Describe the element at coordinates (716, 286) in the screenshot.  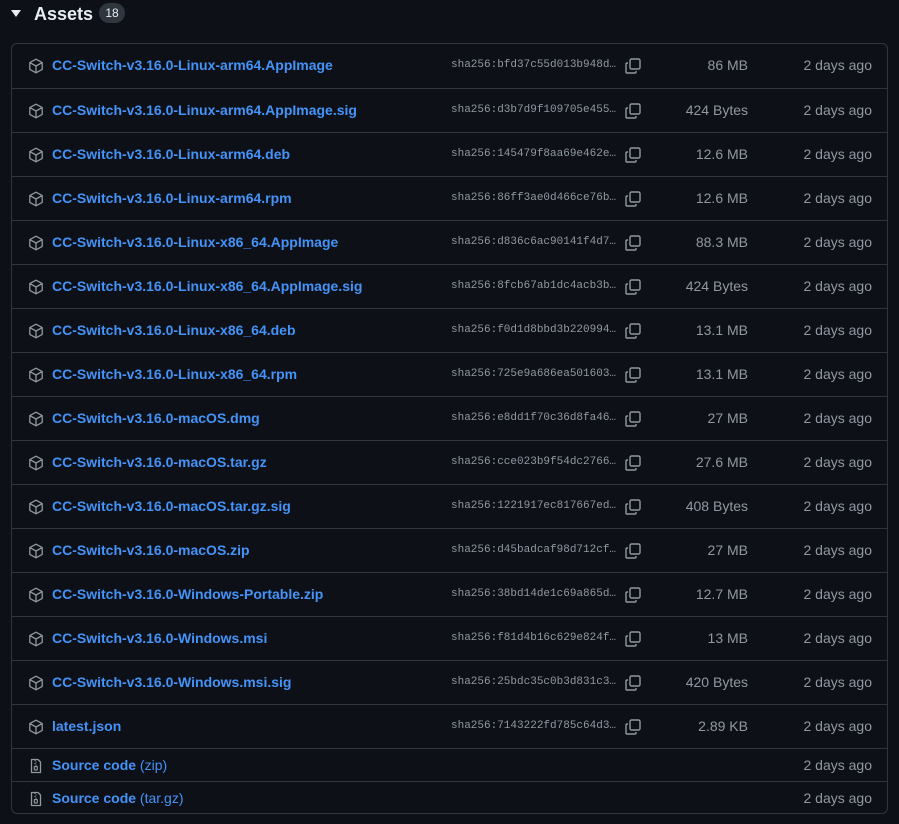
I see `asset-size: 424 Bytes` at that location.